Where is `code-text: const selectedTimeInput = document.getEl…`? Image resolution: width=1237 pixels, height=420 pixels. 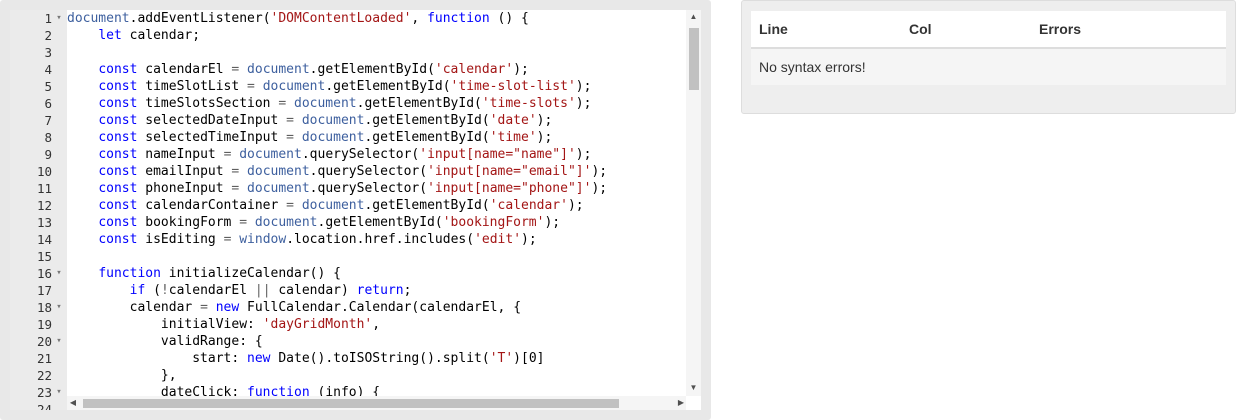
code-text: const selectedTimeInput = document.getEl… is located at coordinates (325, 137).